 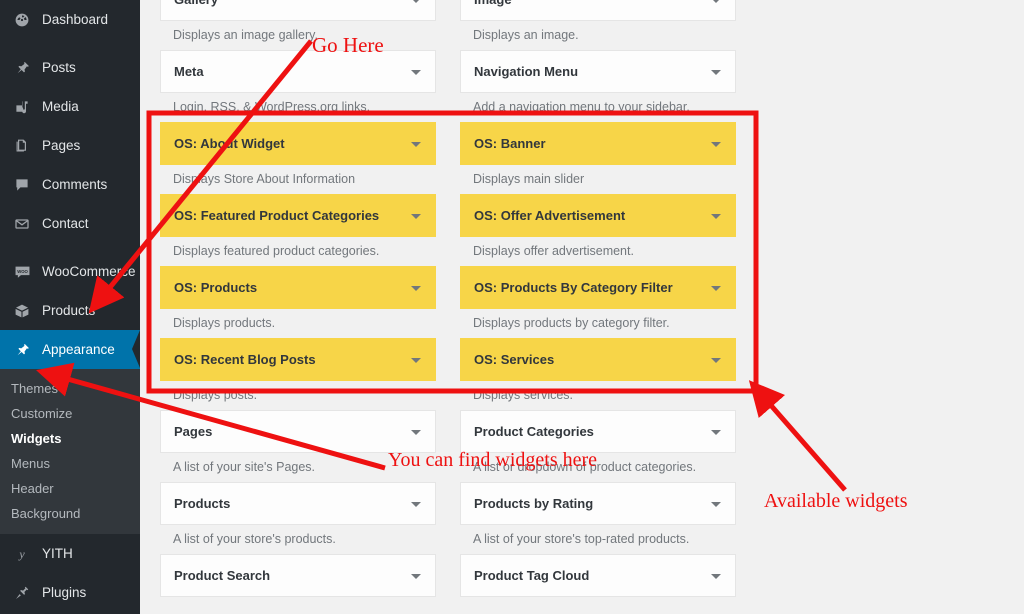 What do you see at coordinates (598, 575) in the screenshot?
I see `widget-toggle-product-tag-cloud: Product Tag Cloud` at bounding box center [598, 575].